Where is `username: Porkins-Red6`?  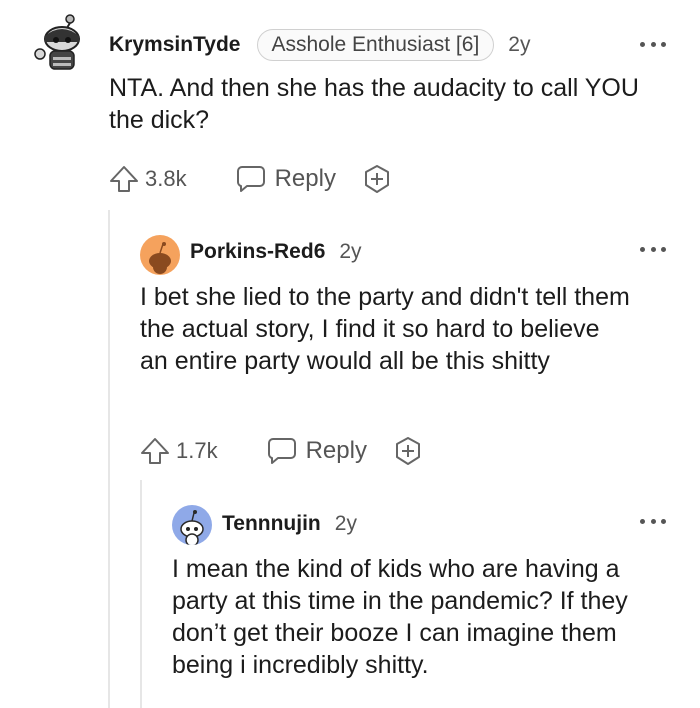 username: Porkins-Red6 is located at coordinates (257, 252).